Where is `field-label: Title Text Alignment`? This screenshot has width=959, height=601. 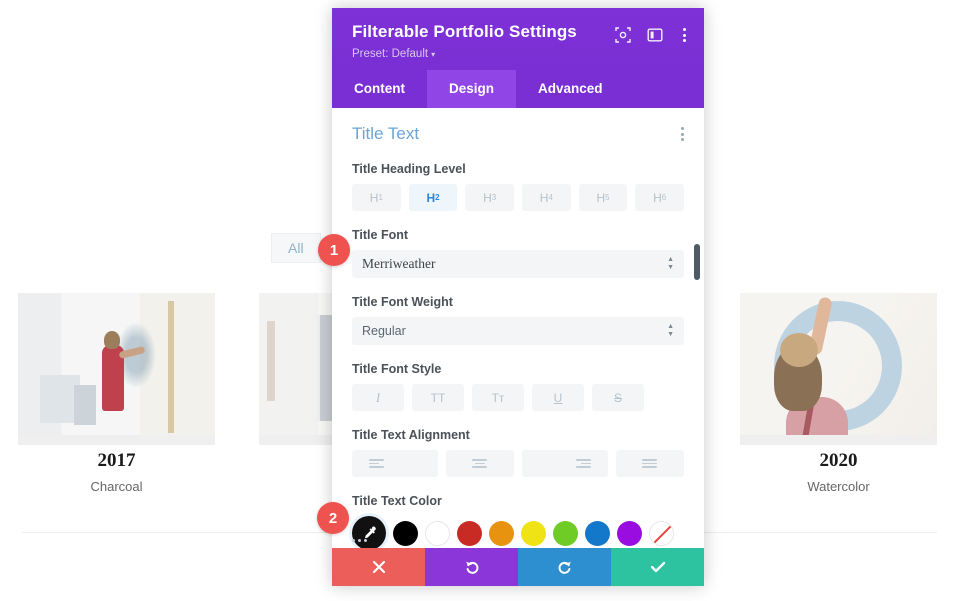
field-label: Title Text Alignment is located at coordinates (411, 435).